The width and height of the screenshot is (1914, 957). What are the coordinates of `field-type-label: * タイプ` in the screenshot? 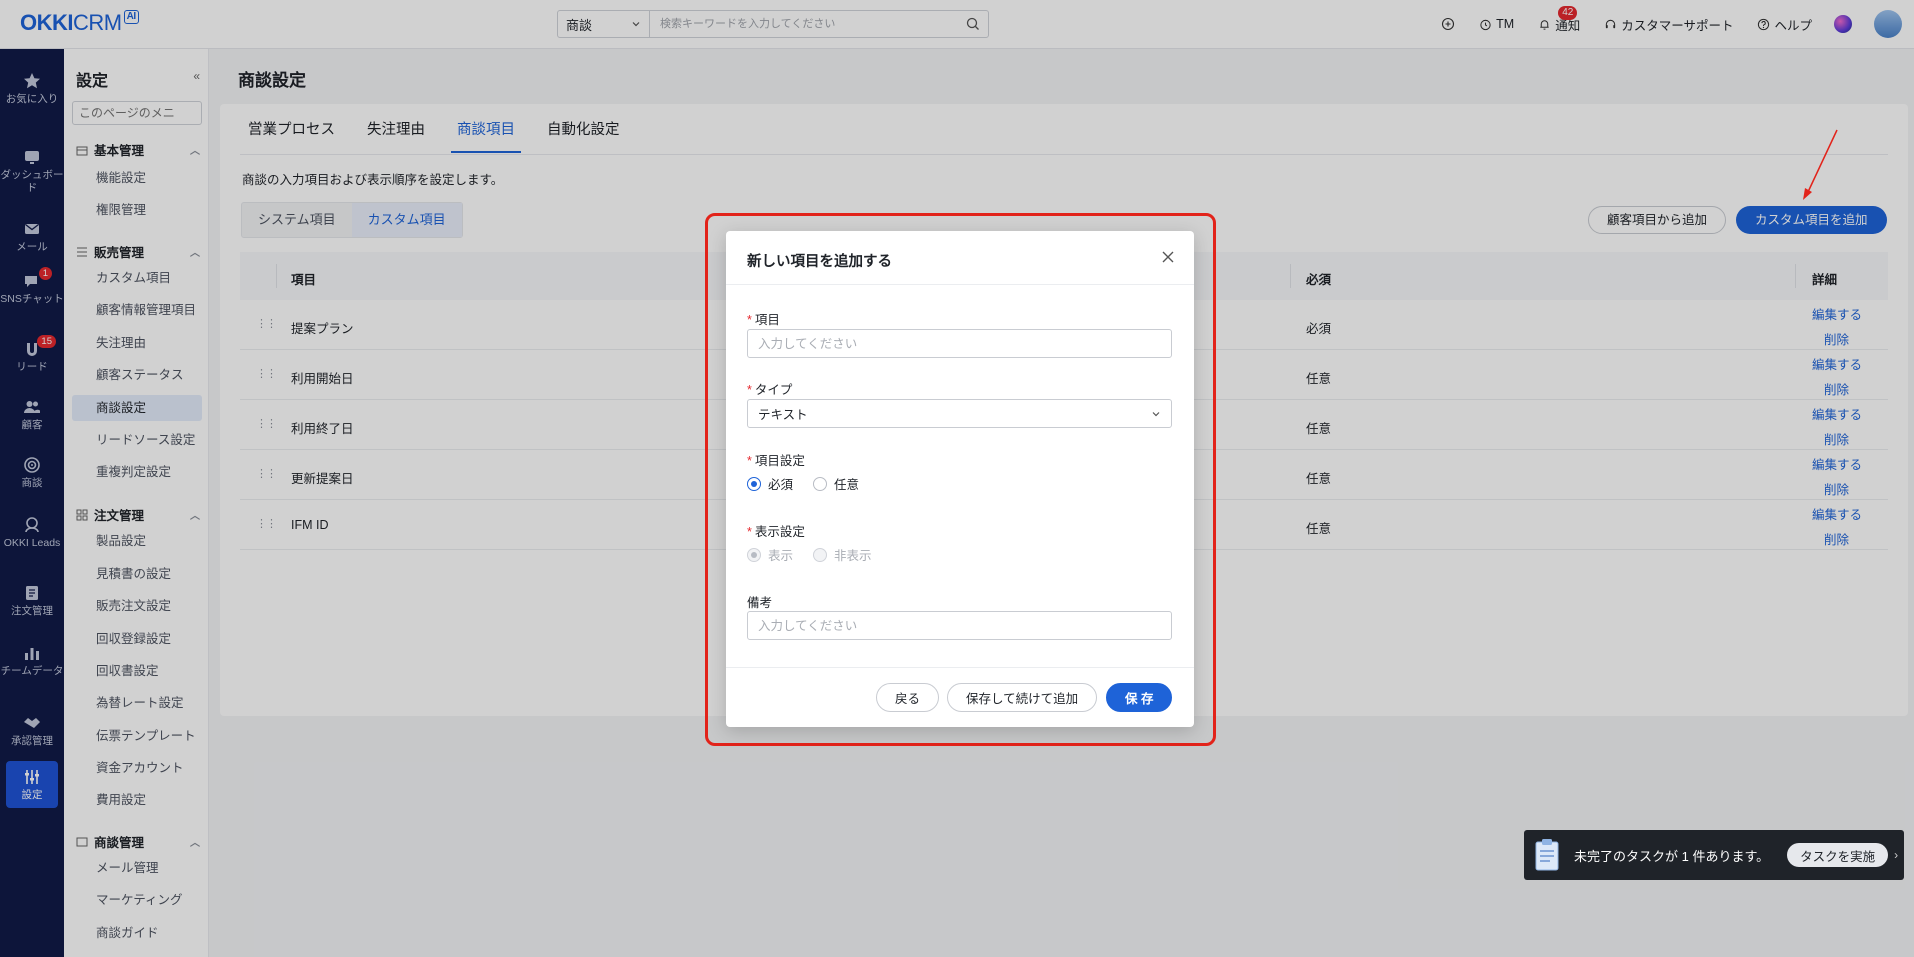 It's located at (770, 390).